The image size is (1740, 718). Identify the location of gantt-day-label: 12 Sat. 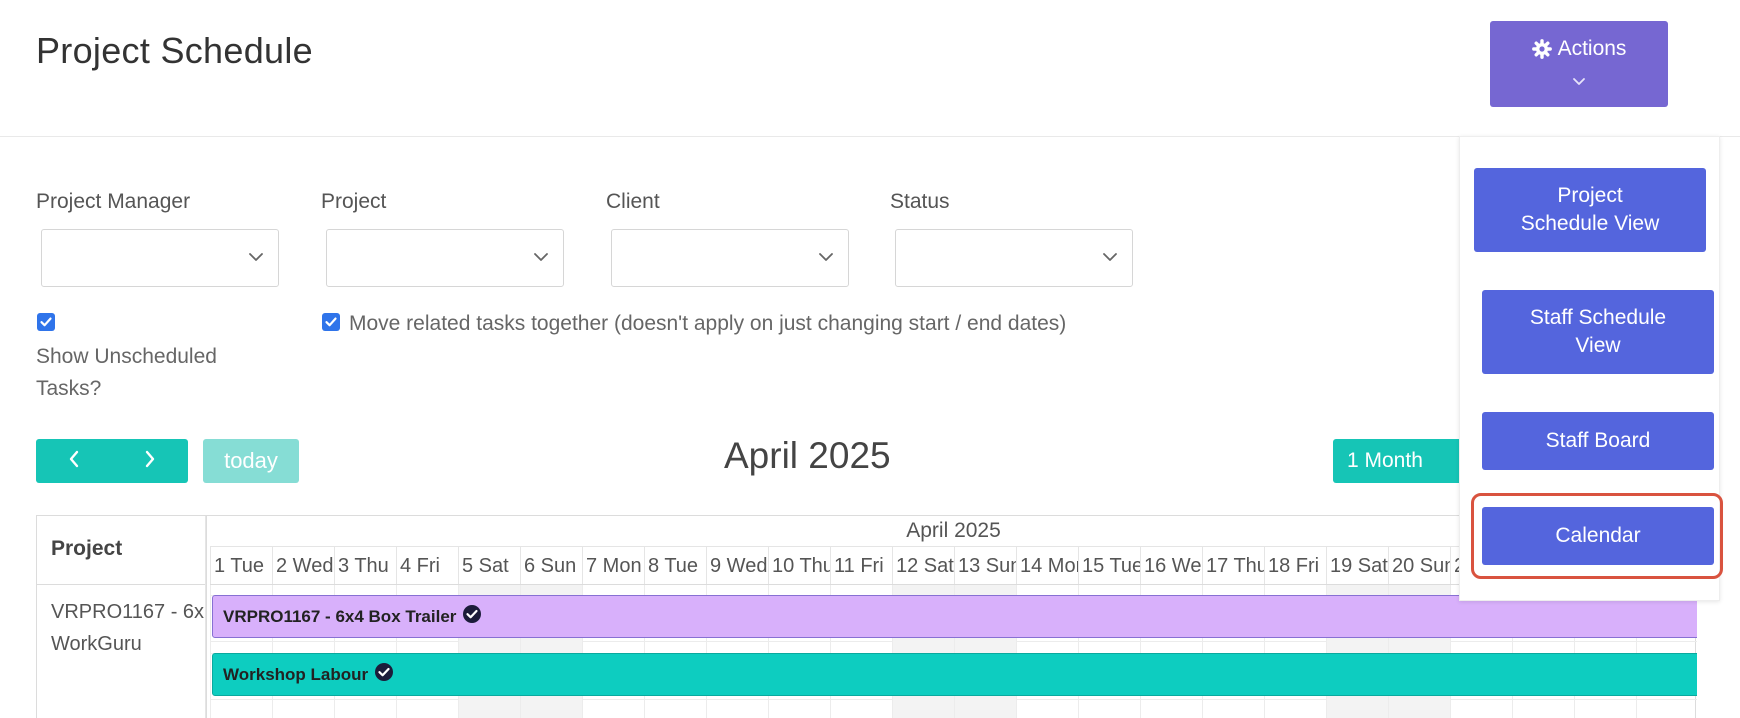
(923, 566).